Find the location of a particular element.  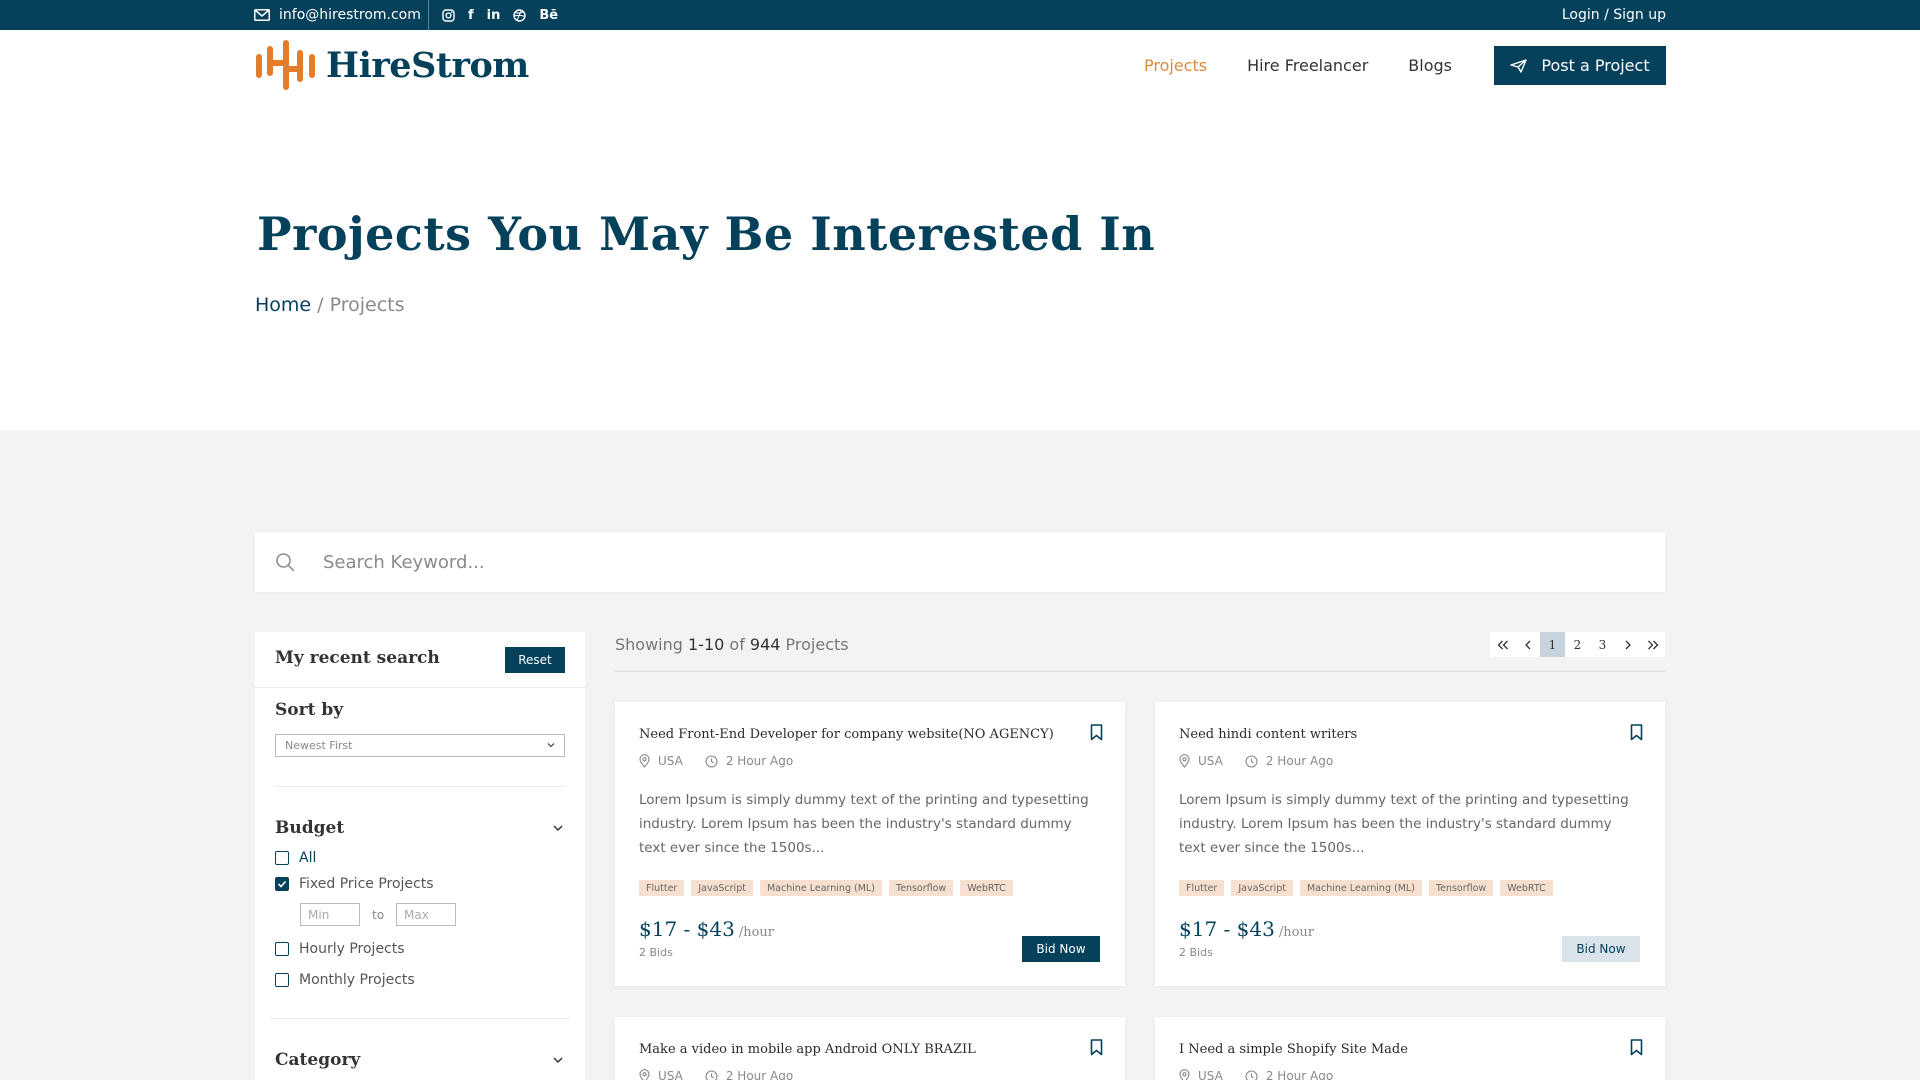

behance-icon: Bē is located at coordinates (548, 15).